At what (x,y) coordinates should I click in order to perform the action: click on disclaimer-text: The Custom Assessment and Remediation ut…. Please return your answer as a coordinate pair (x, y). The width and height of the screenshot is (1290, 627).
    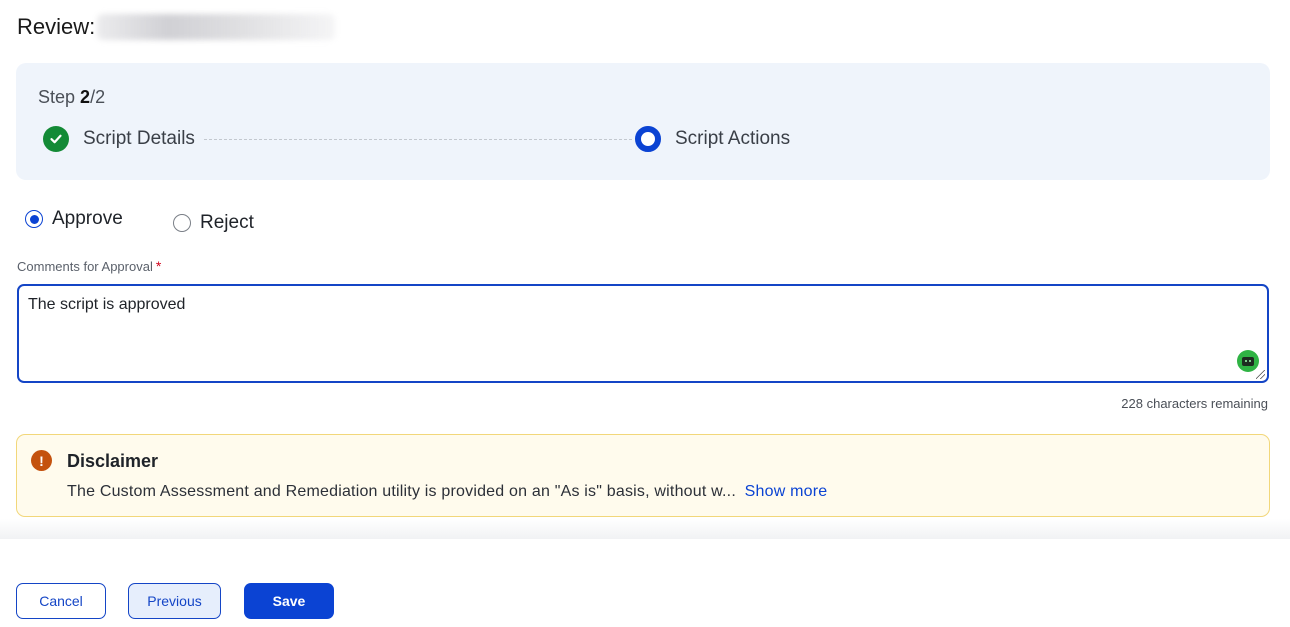
    Looking at the image, I should click on (447, 492).